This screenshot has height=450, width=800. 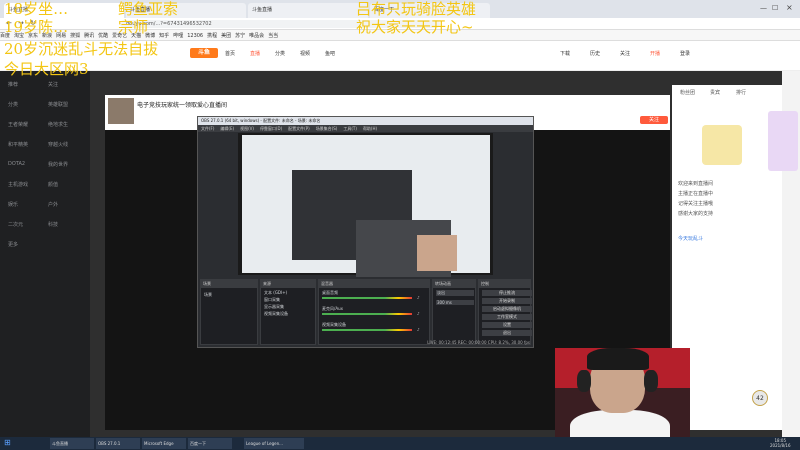 I want to click on panel-tab: 粉丝团, so click(x=687, y=92).